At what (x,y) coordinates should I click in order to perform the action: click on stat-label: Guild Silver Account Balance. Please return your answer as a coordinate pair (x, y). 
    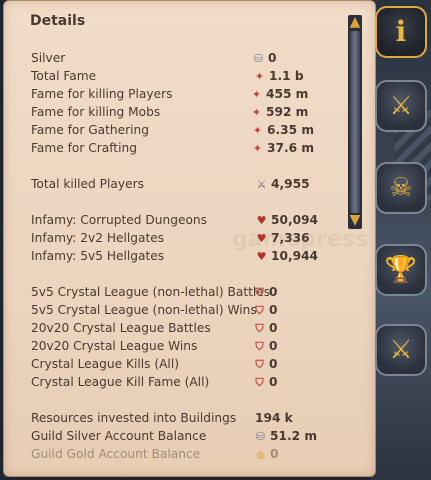
    Looking at the image, I should click on (119, 436).